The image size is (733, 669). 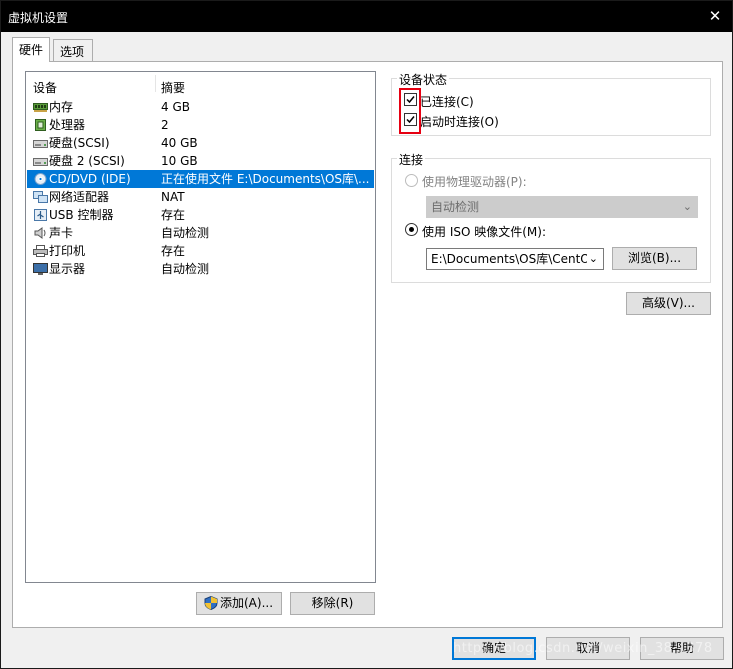 I want to click on physical-drive-radio, so click(x=411, y=180).